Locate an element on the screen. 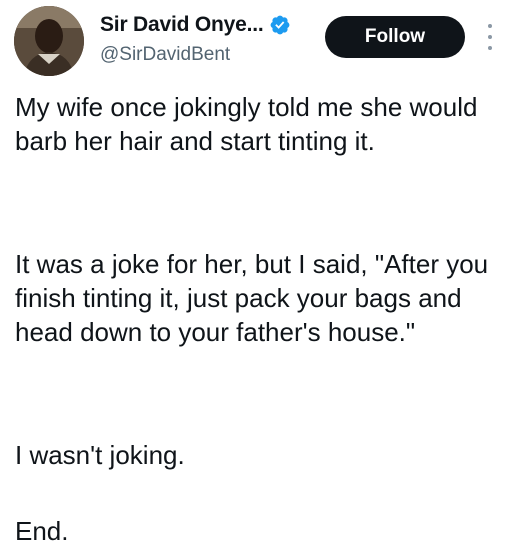 Image resolution: width=511 pixels, height=551 pixels. verified-badge-icon is located at coordinates (279, 25).